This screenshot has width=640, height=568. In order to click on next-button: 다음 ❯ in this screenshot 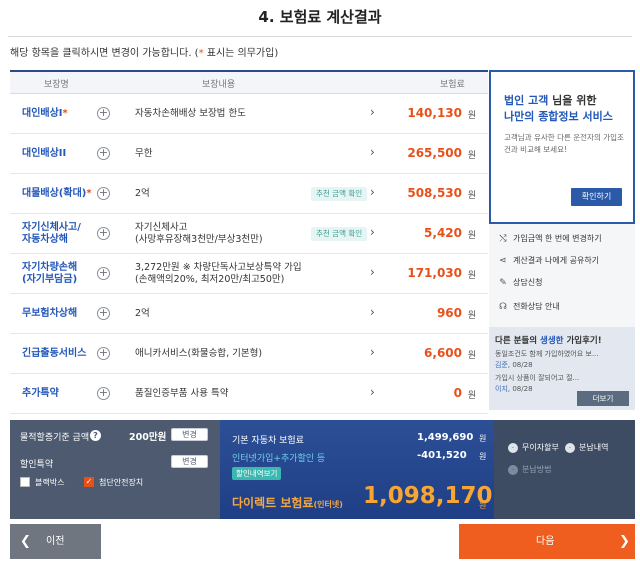, I will do `click(547, 541)`.